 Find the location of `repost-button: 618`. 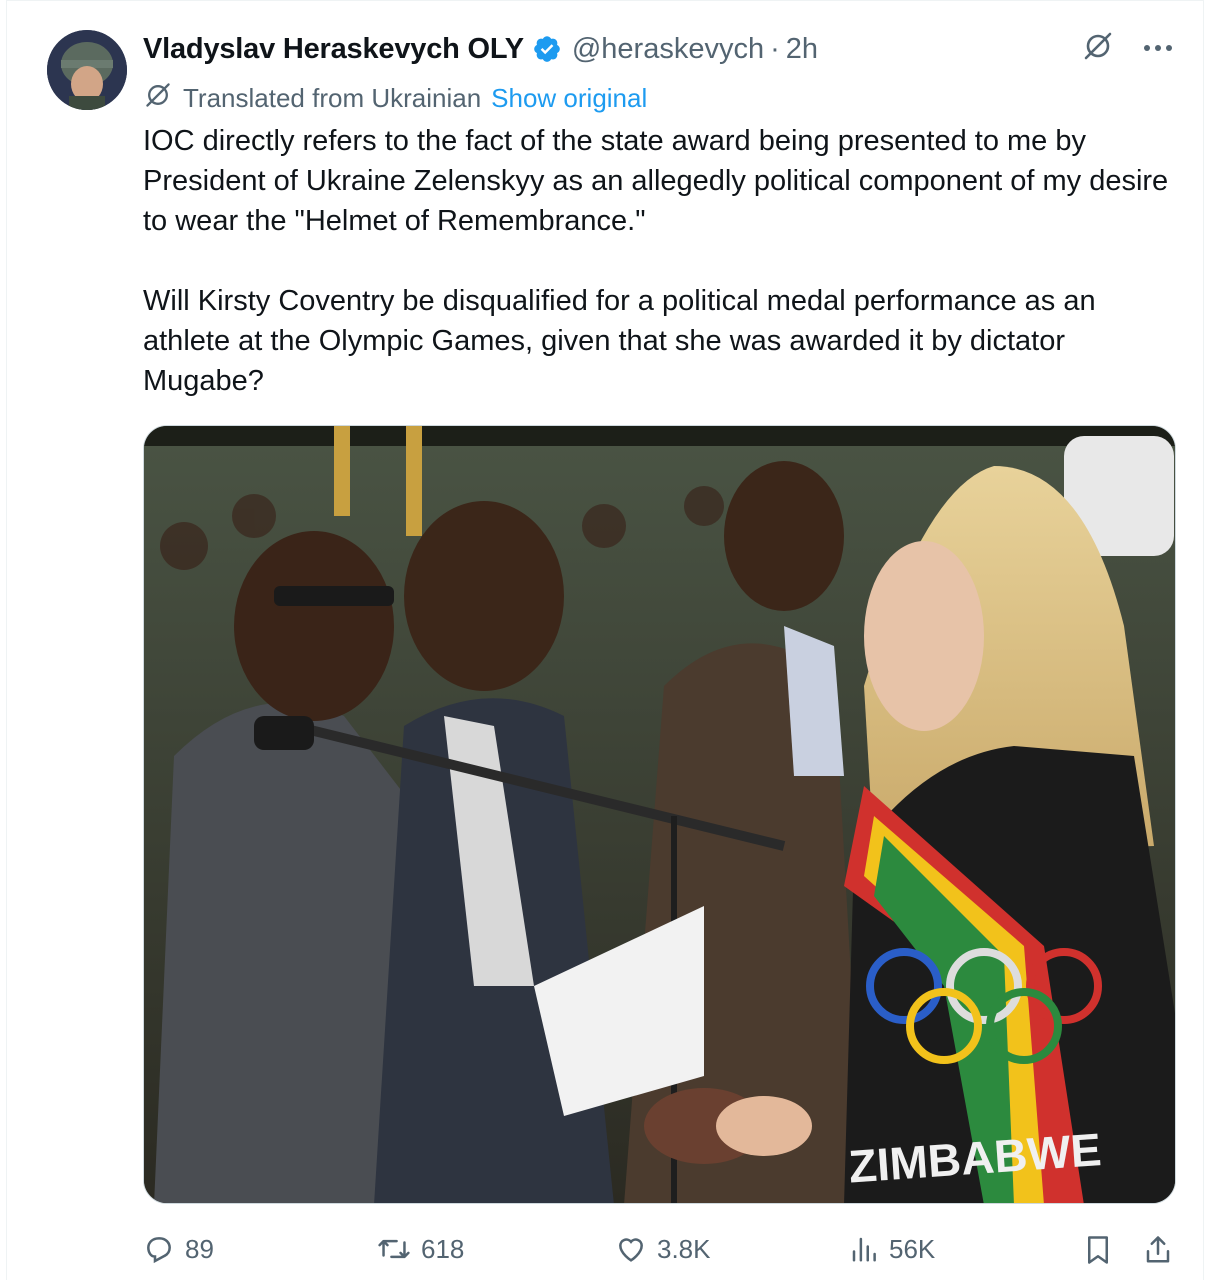

repost-button: 618 is located at coordinates (420, 1249).